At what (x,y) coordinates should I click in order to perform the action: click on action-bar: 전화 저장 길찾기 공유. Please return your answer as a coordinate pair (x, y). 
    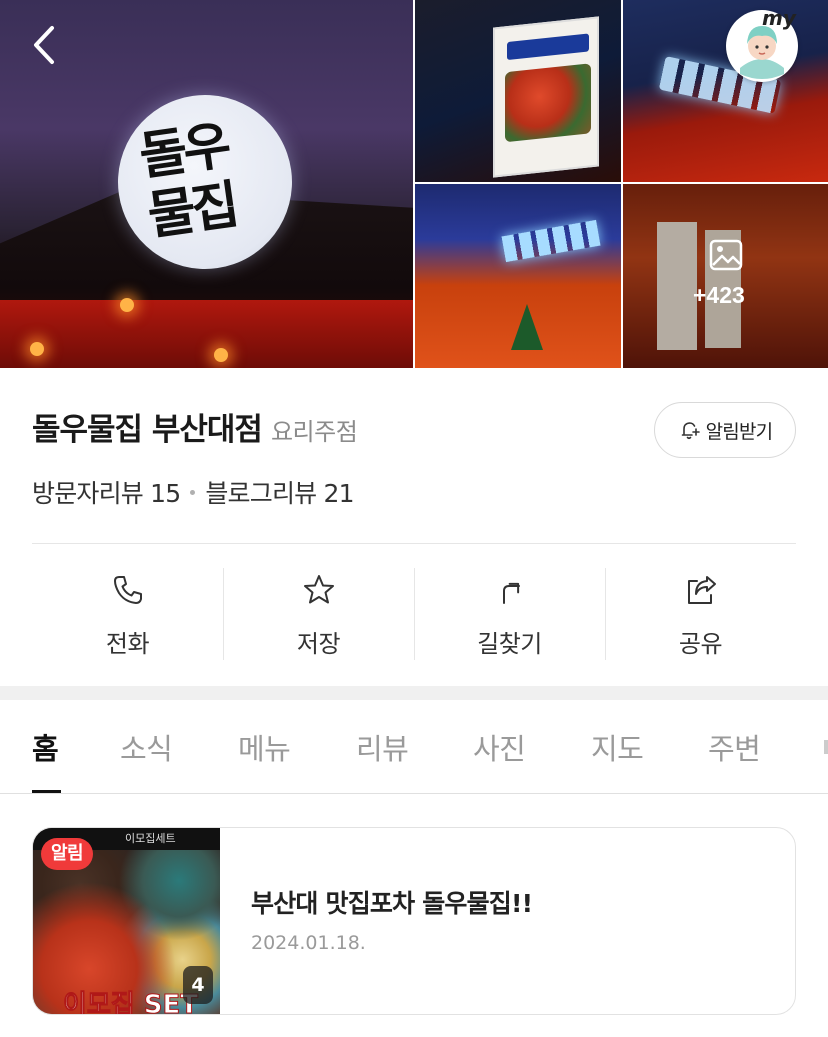
    Looking at the image, I should click on (414, 615).